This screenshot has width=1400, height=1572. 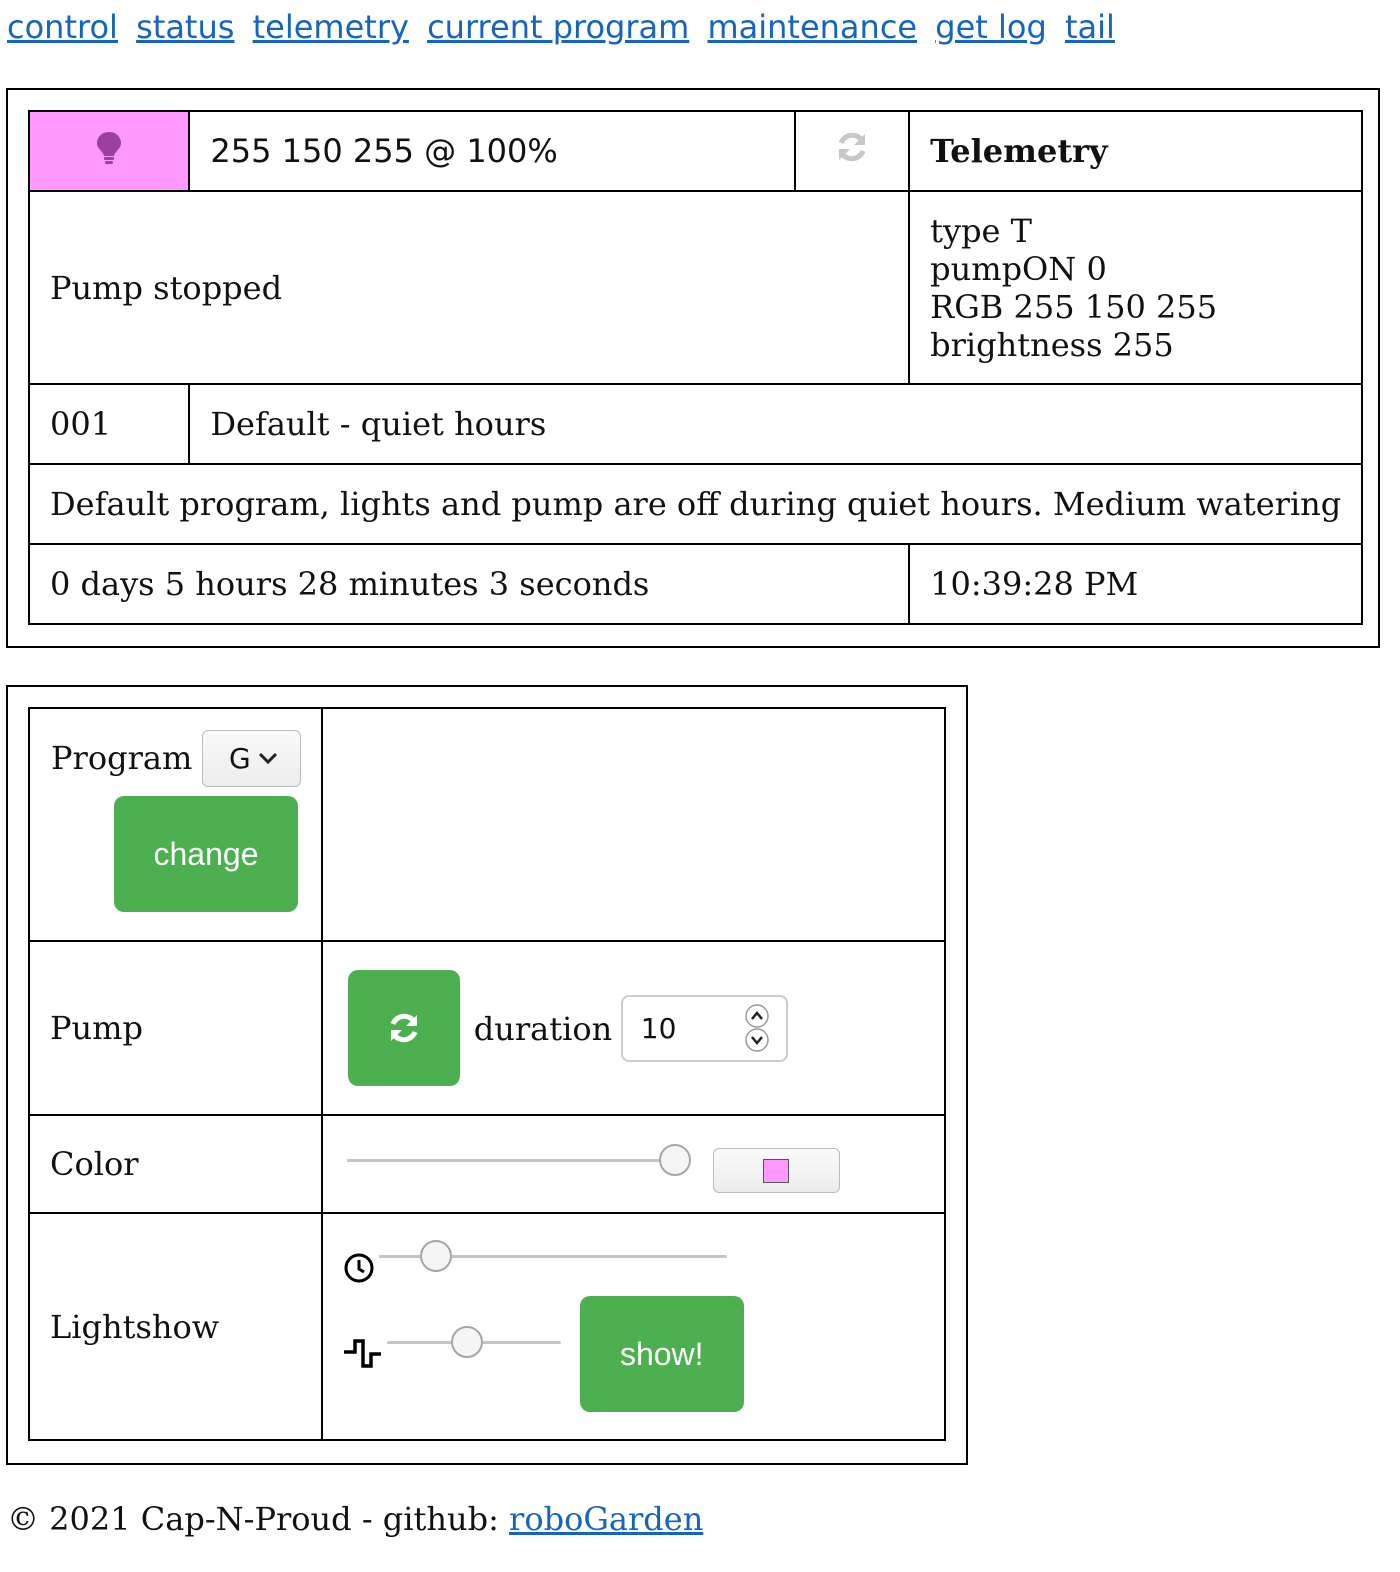 What do you see at coordinates (606, 1519) in the screenshot?
I see `github-link: roboGarden` at bounding box center [606, 1519].